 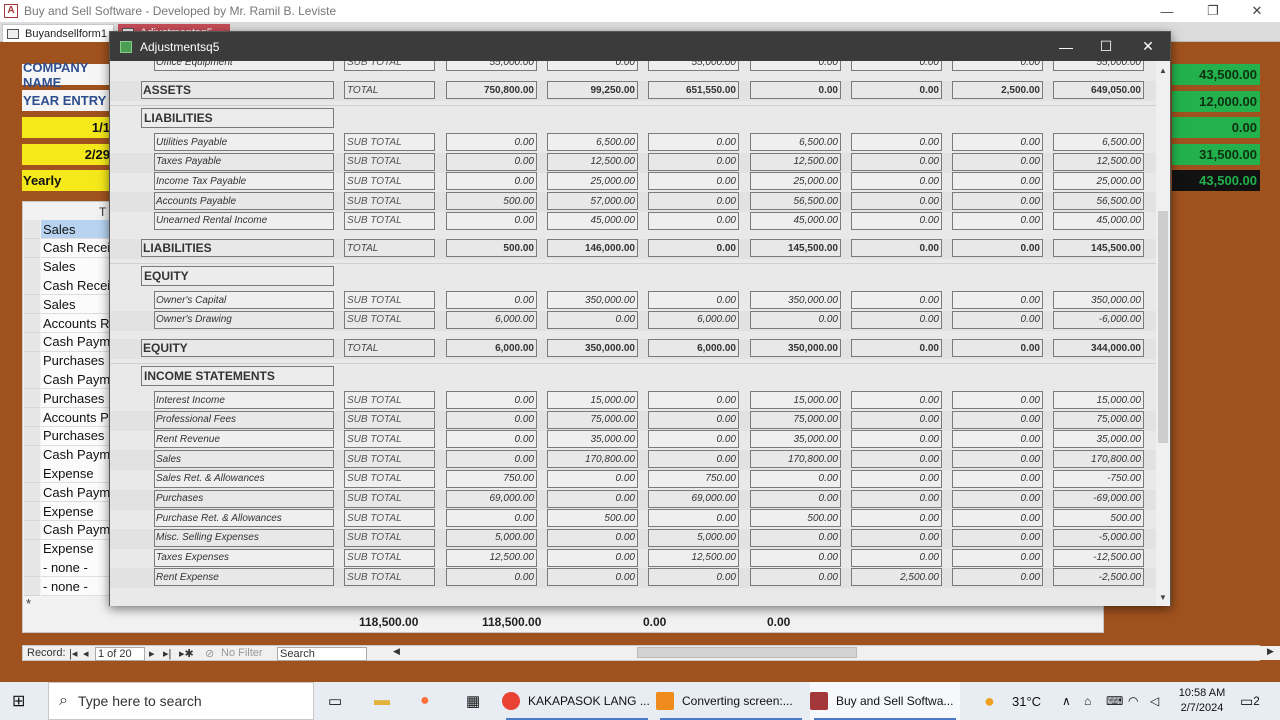 I want to click on chevron-up-icon: ∧, so click(x=1066, y=701).